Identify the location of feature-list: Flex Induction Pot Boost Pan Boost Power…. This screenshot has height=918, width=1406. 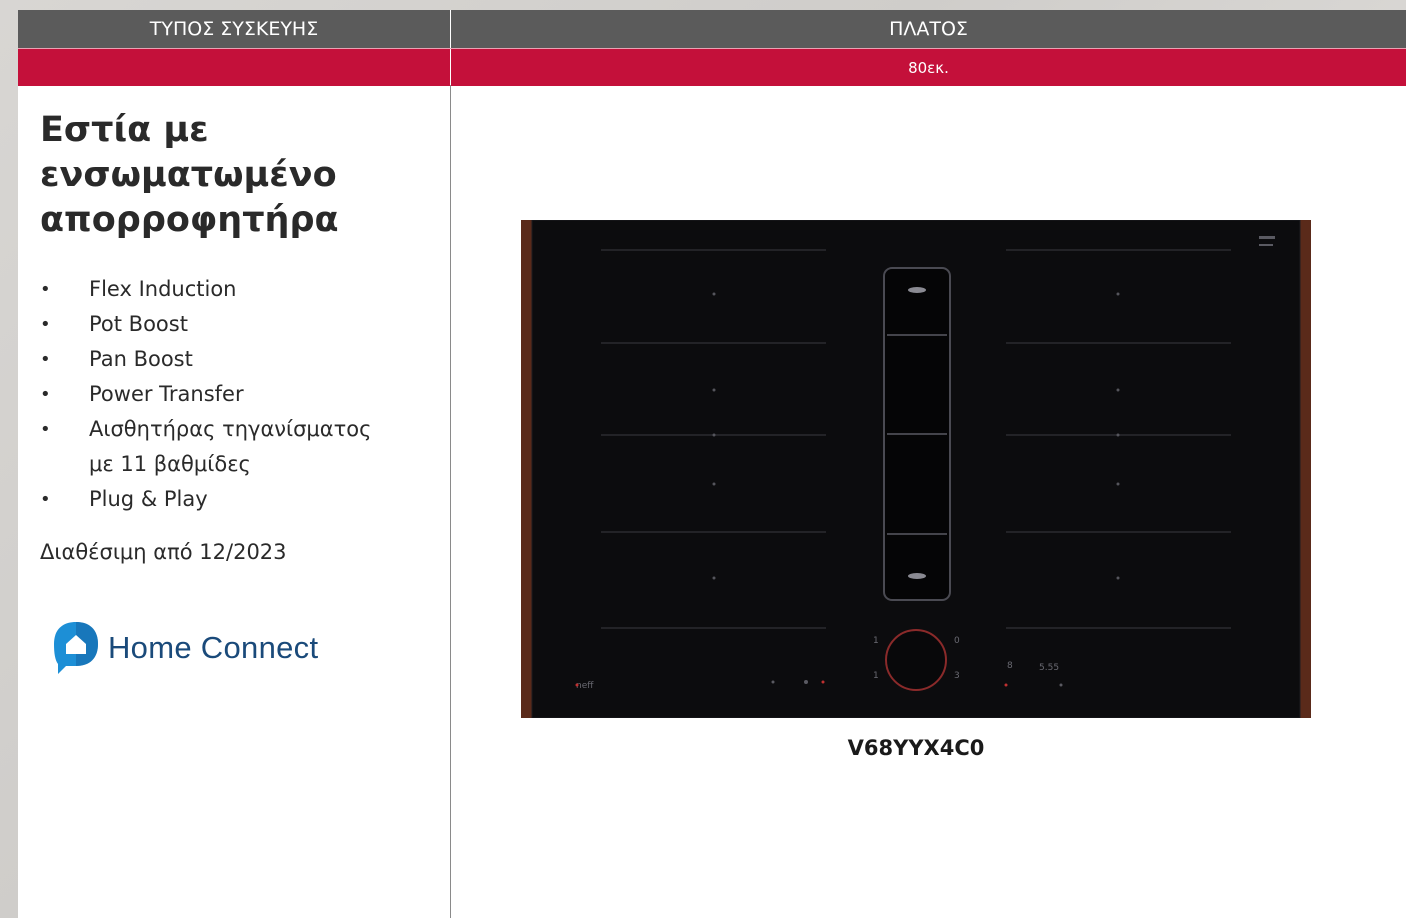
(240, 394).